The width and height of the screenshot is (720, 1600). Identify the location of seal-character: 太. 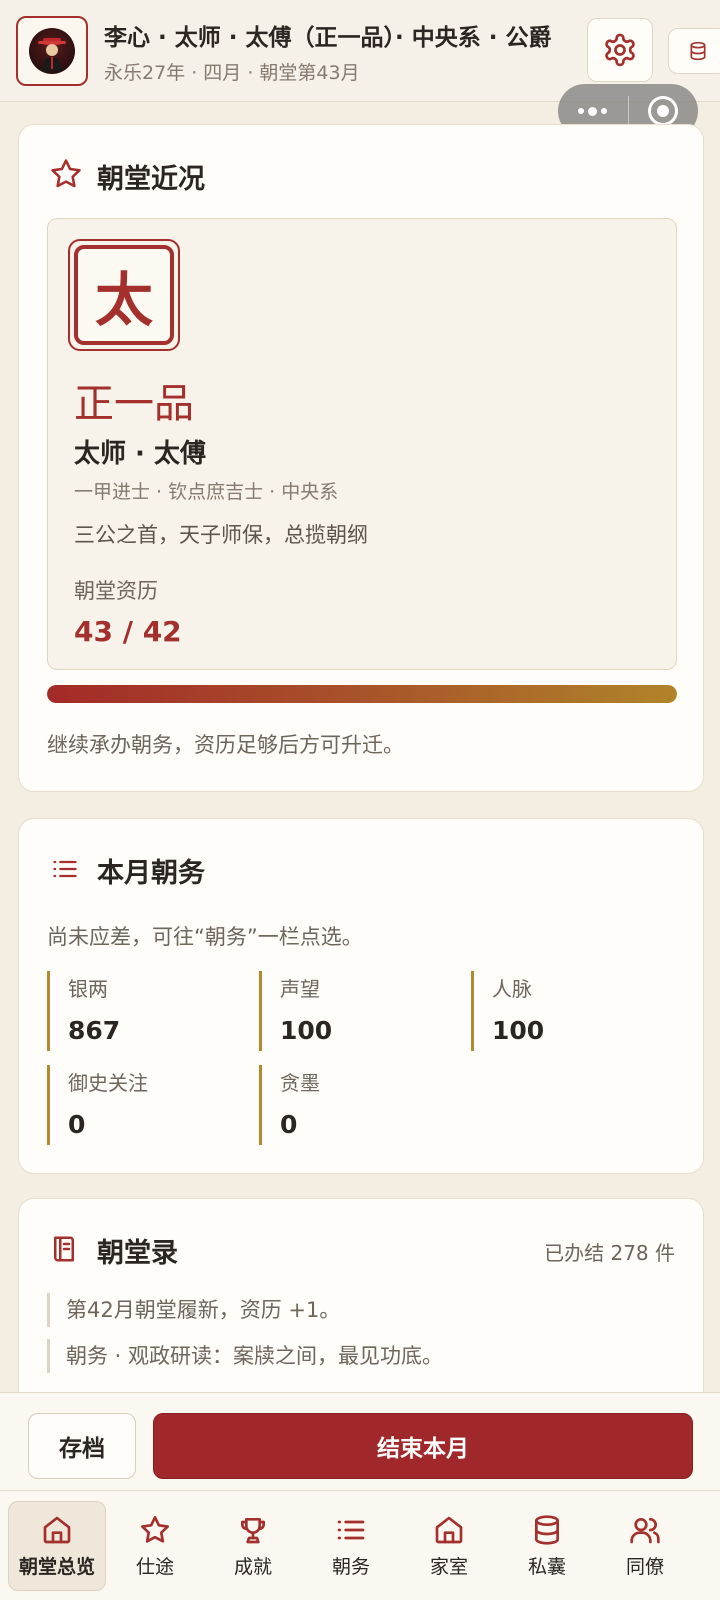
(124, 295).